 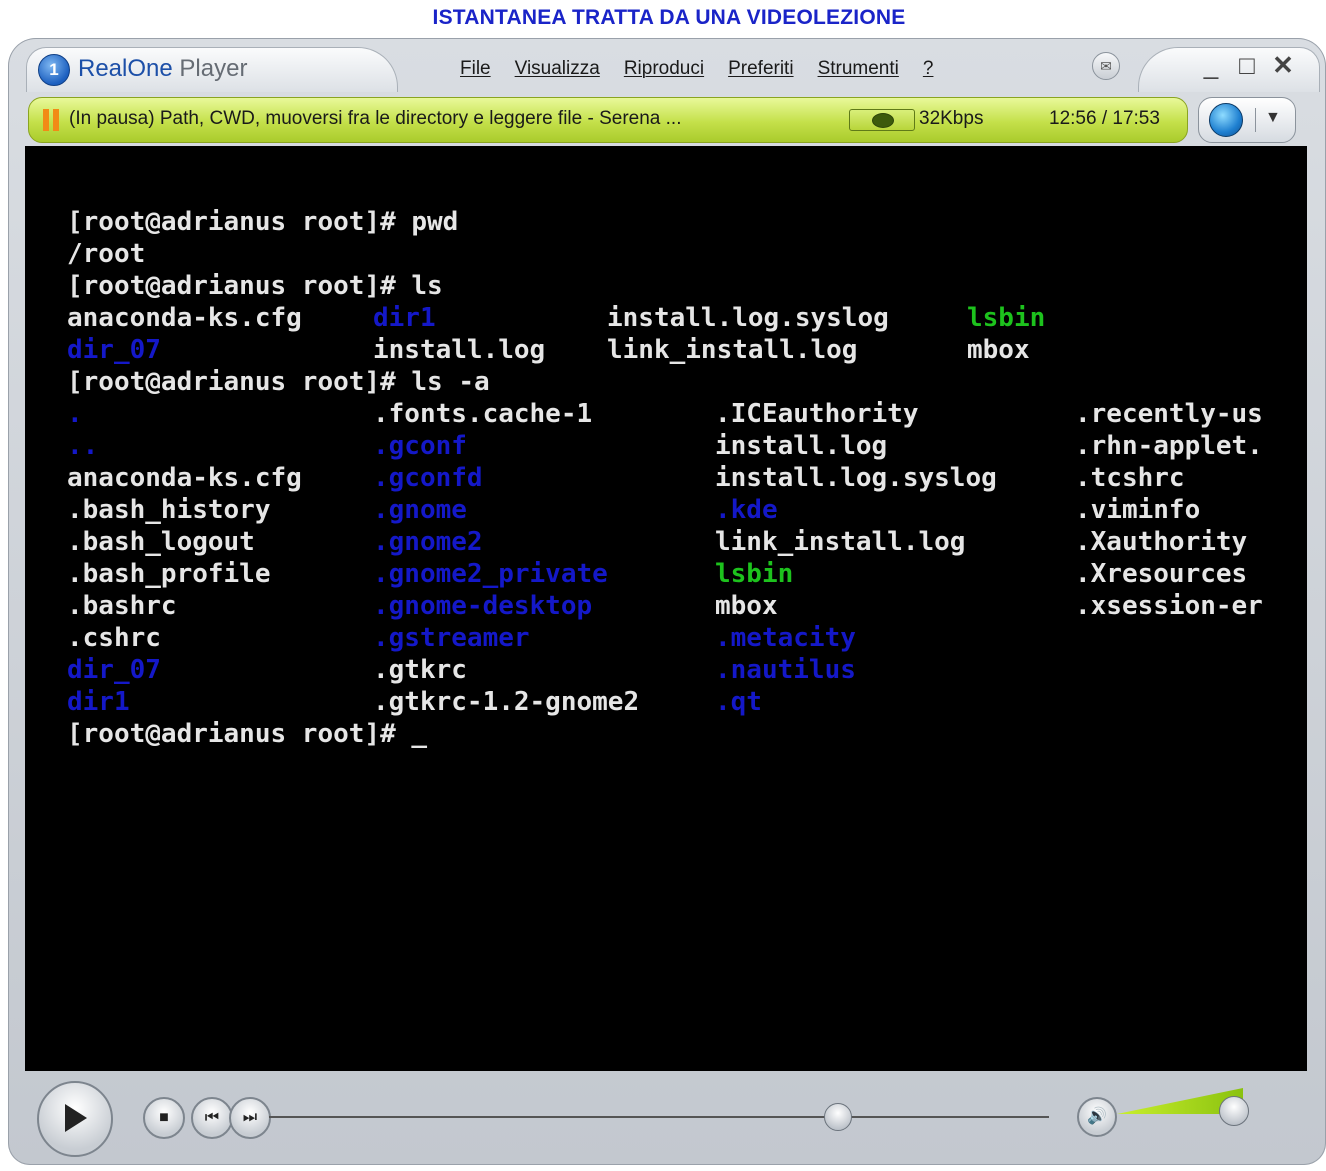 What do you see at coordinates (169, 574) in the screenshot?
I see `terminal-token: .bash_profile` at bounding box center [169, 574].